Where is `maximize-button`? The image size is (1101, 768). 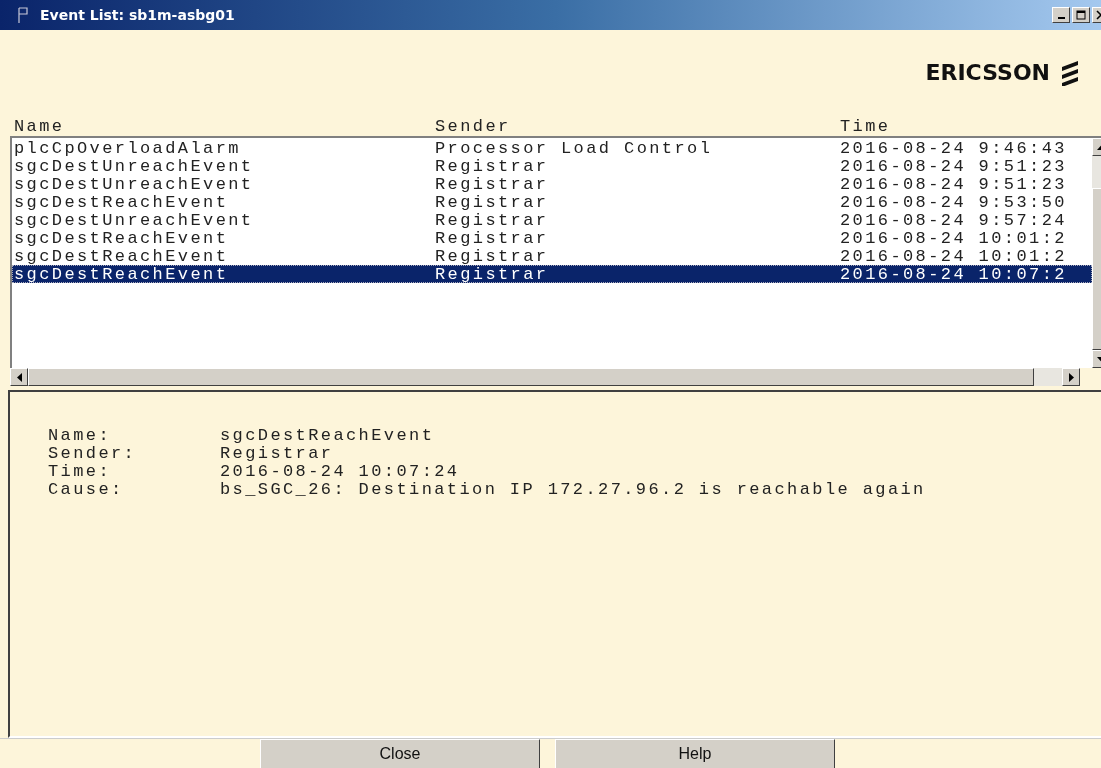 maximize-button is located at coordinates (1081, 15).